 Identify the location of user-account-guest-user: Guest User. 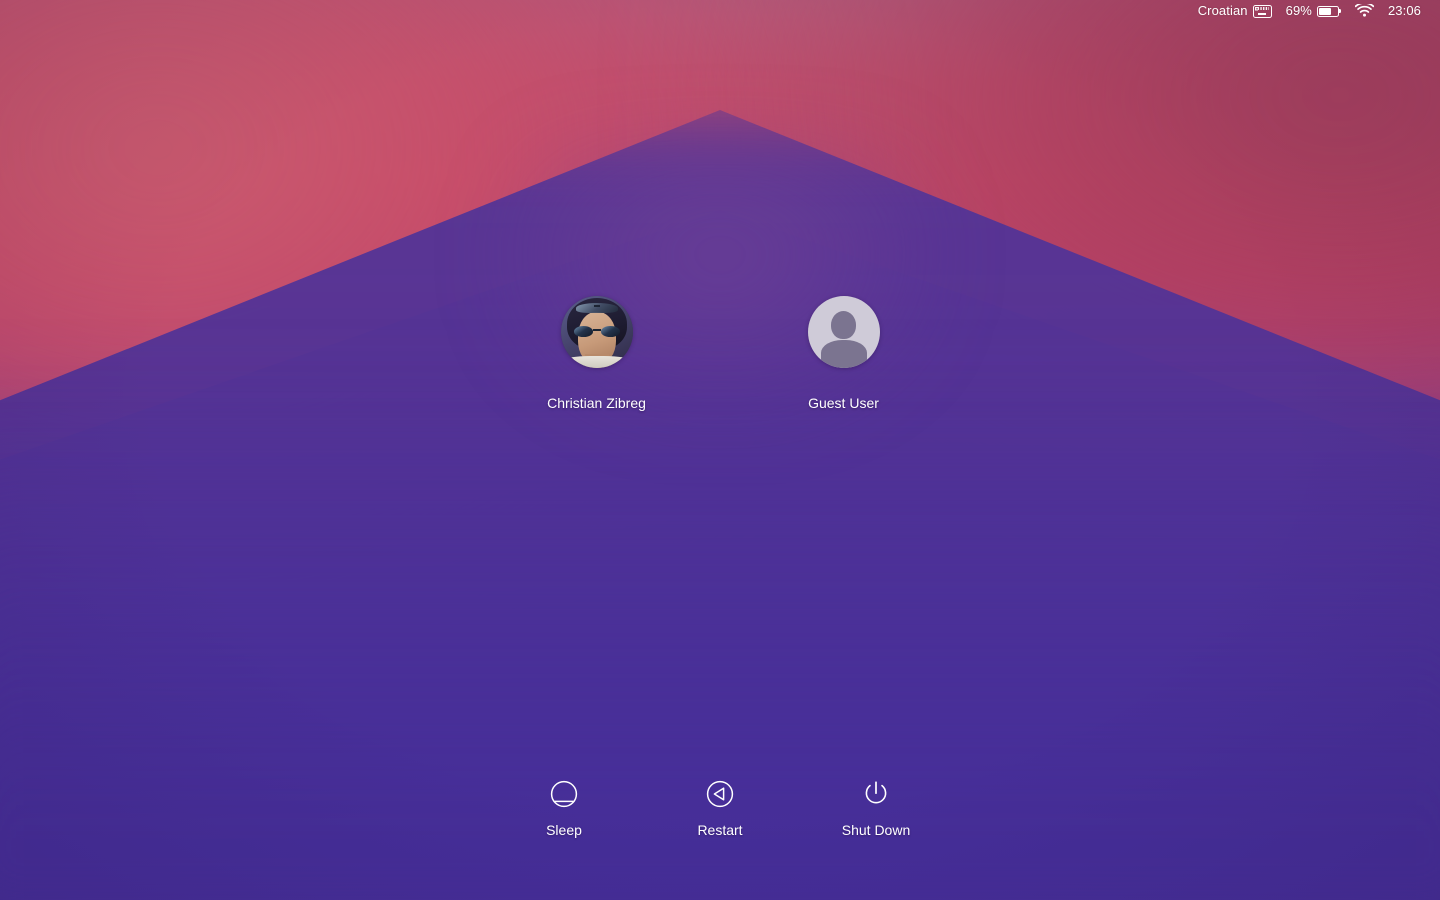
(844, 353).